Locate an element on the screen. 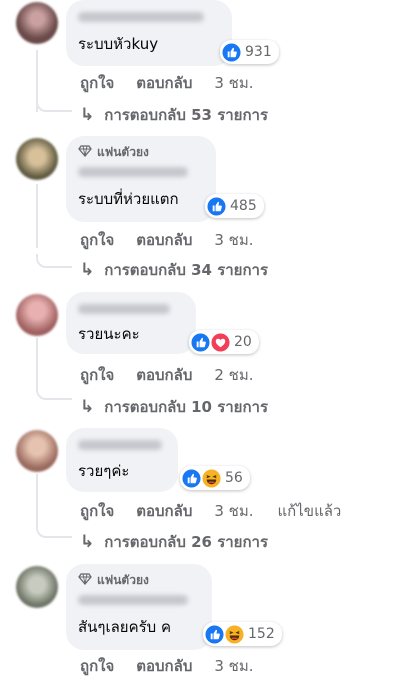 The width and height of the screenshot is (413, 680). comment-bubble: แฟนตัวยง ระบบที่ห่วยแตก is located at coordinates (141, 179).